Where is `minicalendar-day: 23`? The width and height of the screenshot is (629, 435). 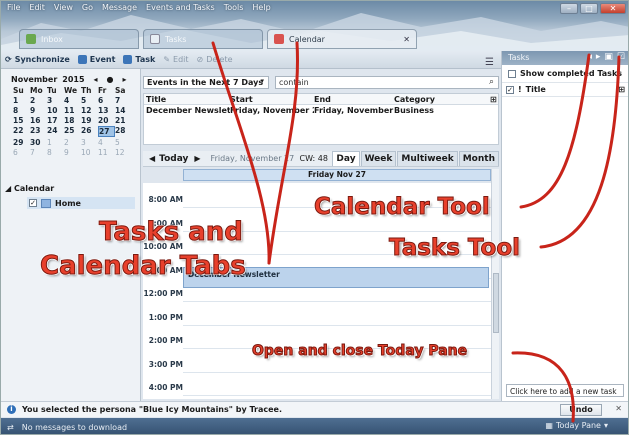
minicalendar-day: 23 is located at coordinates (38, 131).